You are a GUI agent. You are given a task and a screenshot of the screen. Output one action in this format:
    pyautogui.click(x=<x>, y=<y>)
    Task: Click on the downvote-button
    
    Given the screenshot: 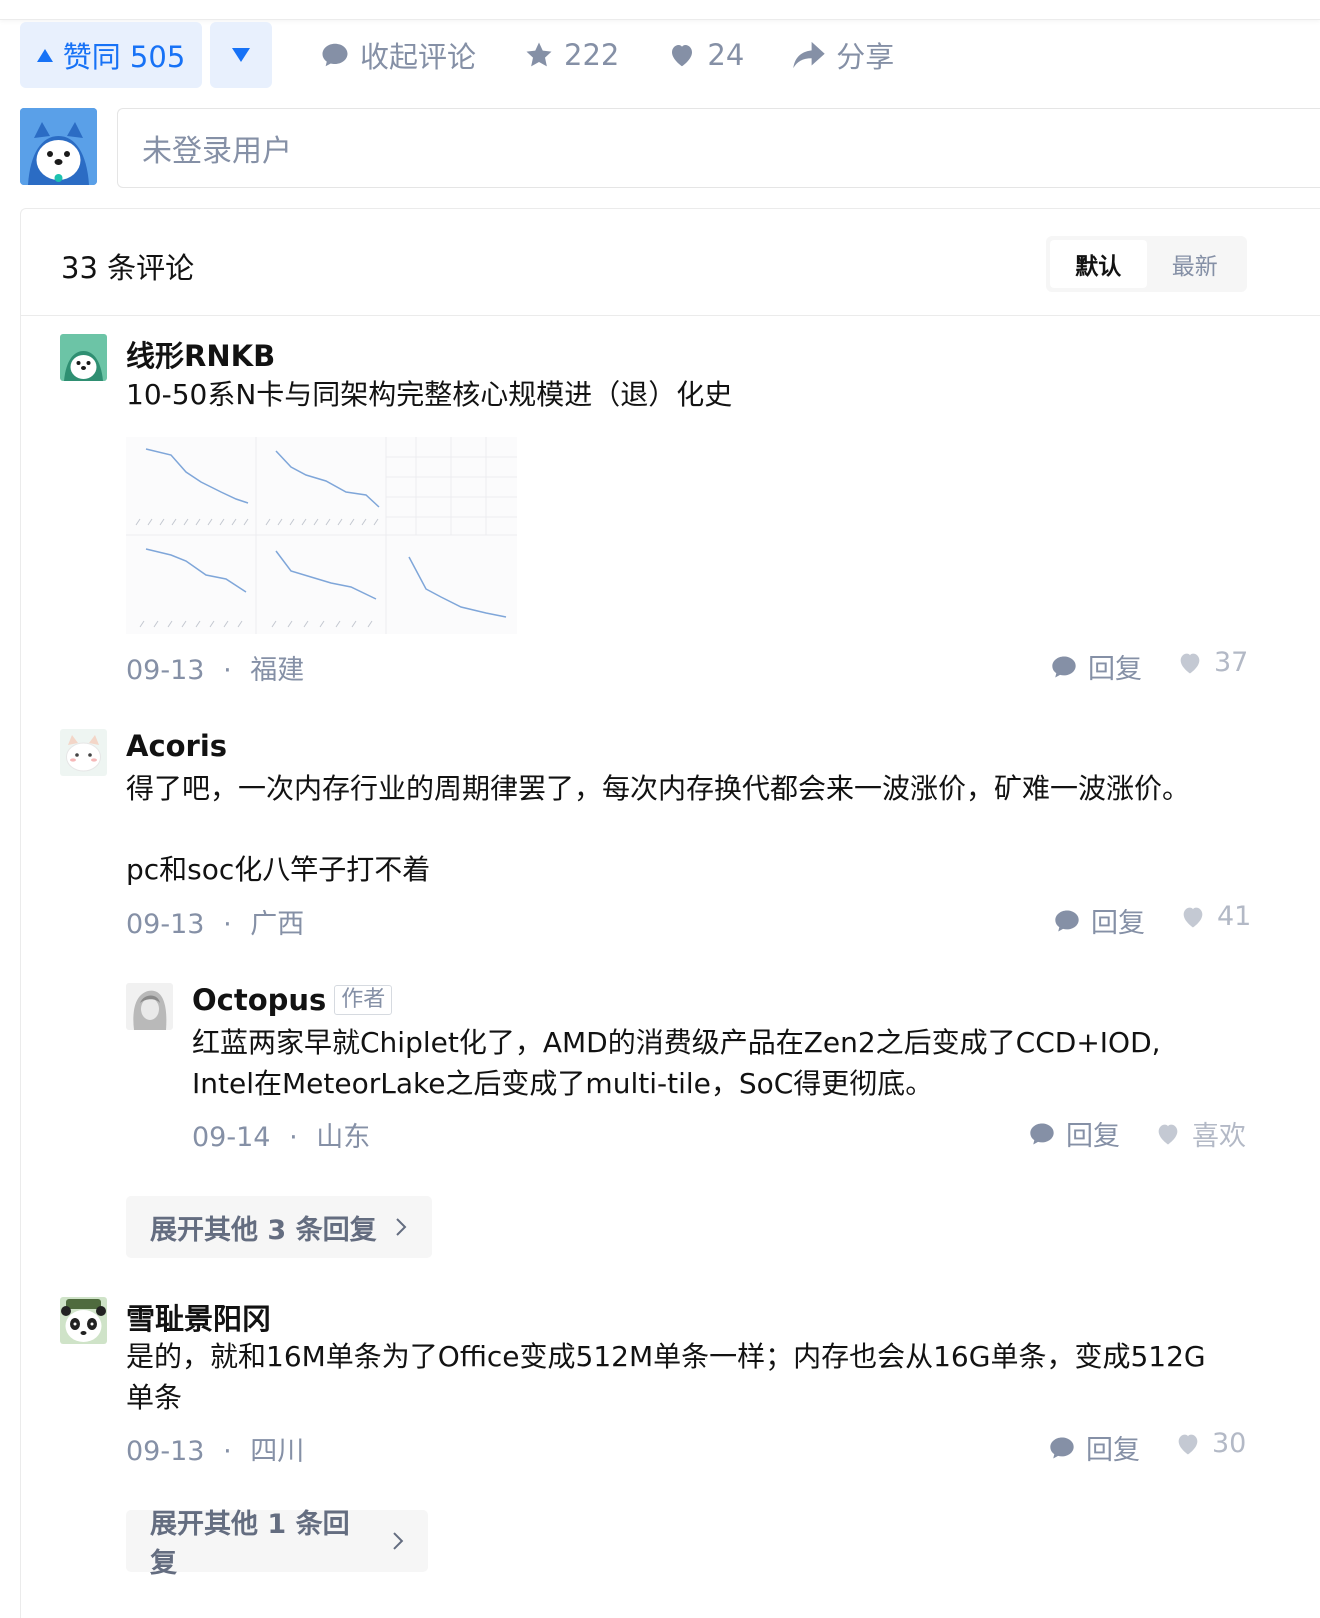 What is the action you would take?
    pyautogui.click(x=241, y=55)
    